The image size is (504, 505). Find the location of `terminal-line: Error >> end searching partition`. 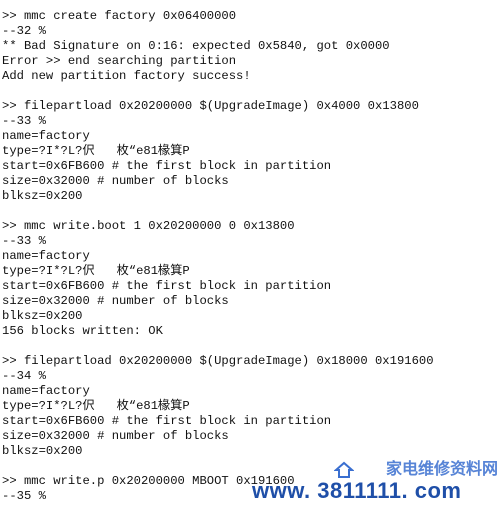

terminal-line: Error >> end searching partition is located at coordinates (119, 61).